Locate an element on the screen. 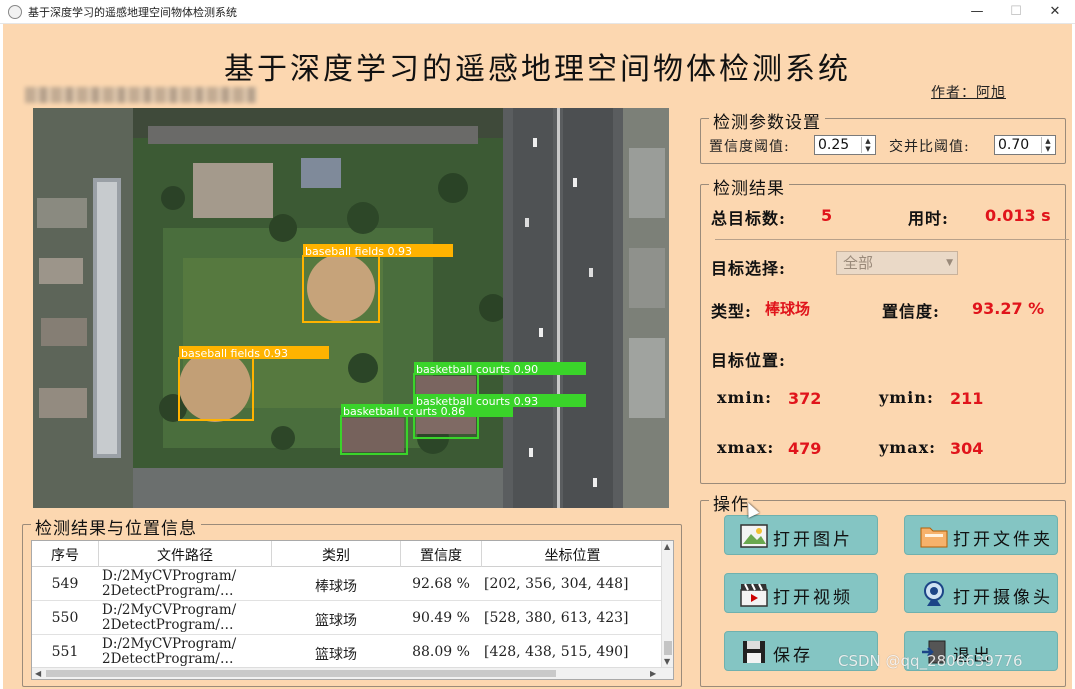 The height and width of the screenshot is (689, 1075). results-divider is located at coordinates (892, 239).